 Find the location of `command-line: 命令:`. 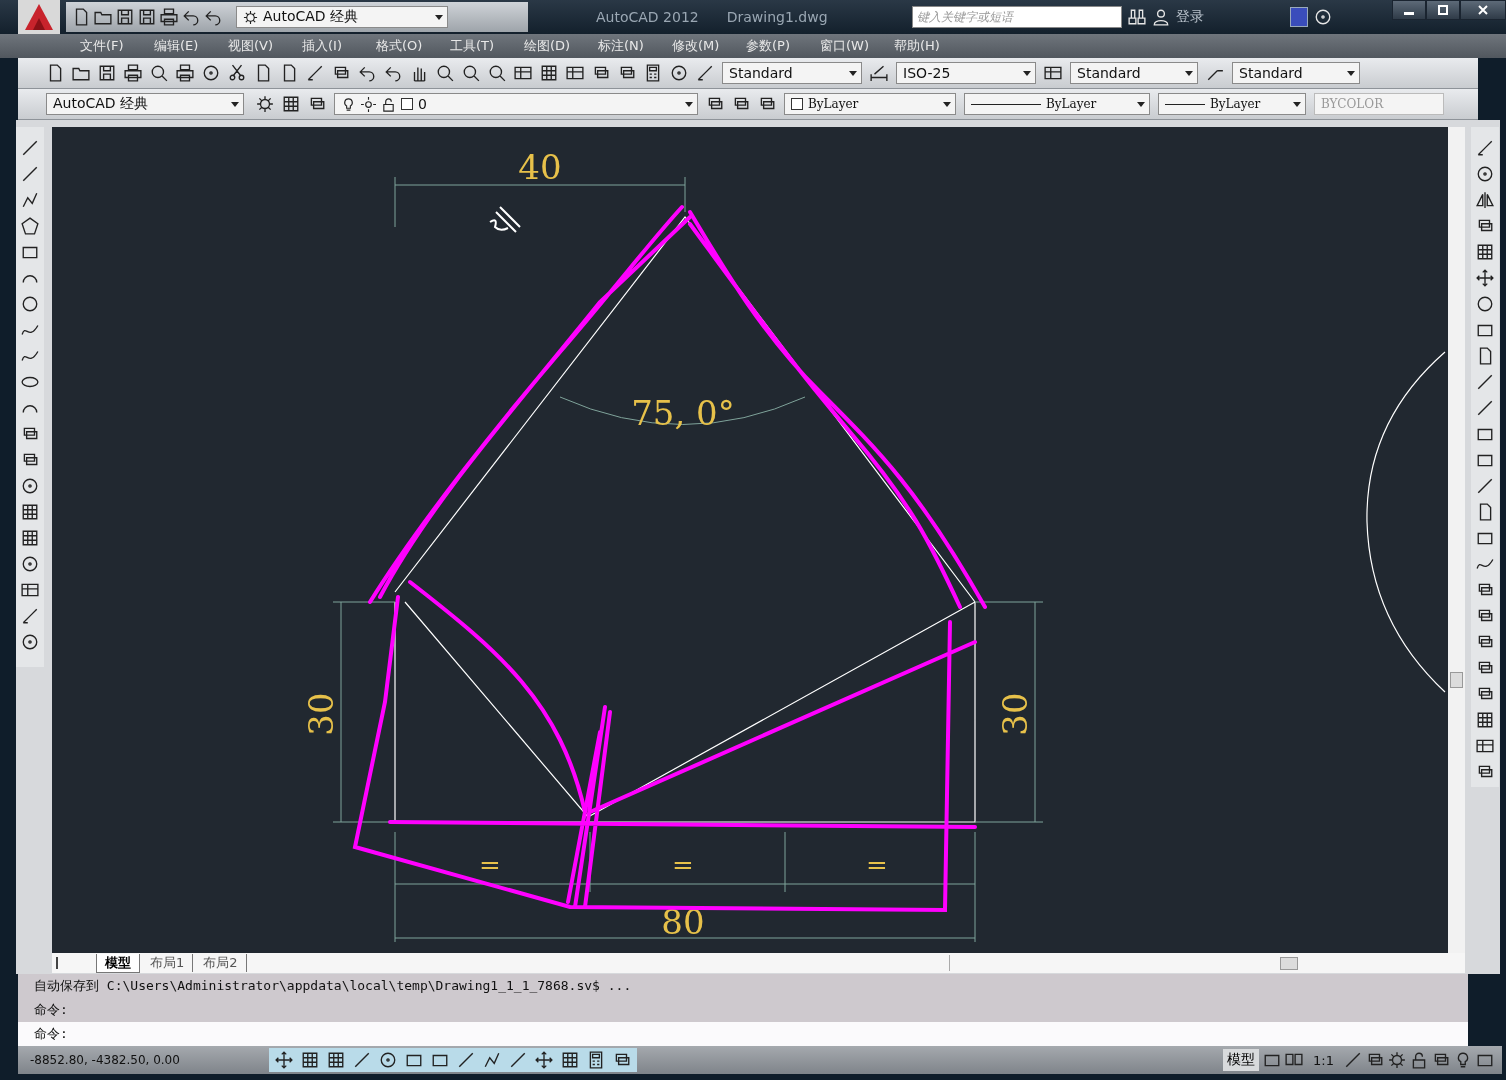

command-line: 命令: is located at coordinates (51, 1010).